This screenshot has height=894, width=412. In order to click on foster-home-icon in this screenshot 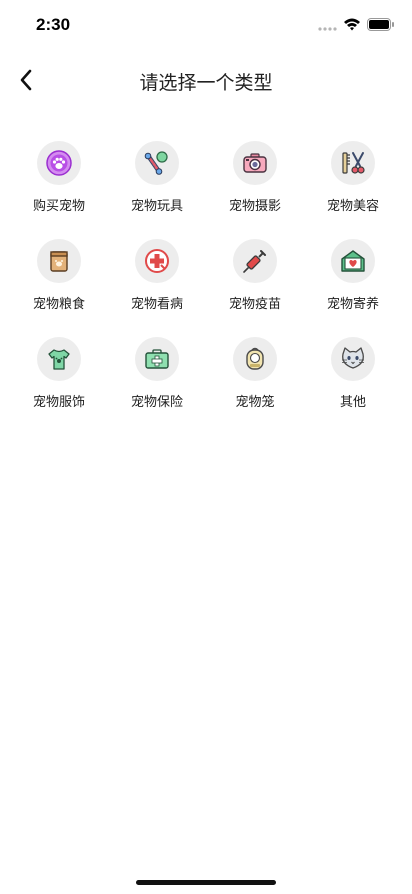, I will do `click(353, 261)`.